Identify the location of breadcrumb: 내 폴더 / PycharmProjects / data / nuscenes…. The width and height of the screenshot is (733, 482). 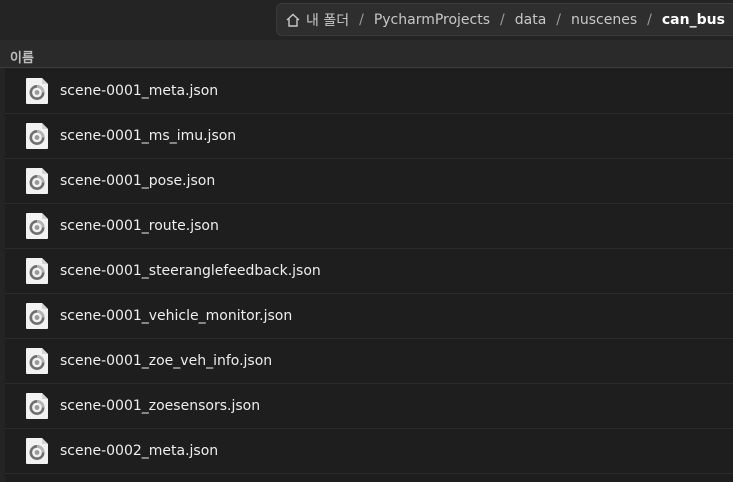
(504, 19).